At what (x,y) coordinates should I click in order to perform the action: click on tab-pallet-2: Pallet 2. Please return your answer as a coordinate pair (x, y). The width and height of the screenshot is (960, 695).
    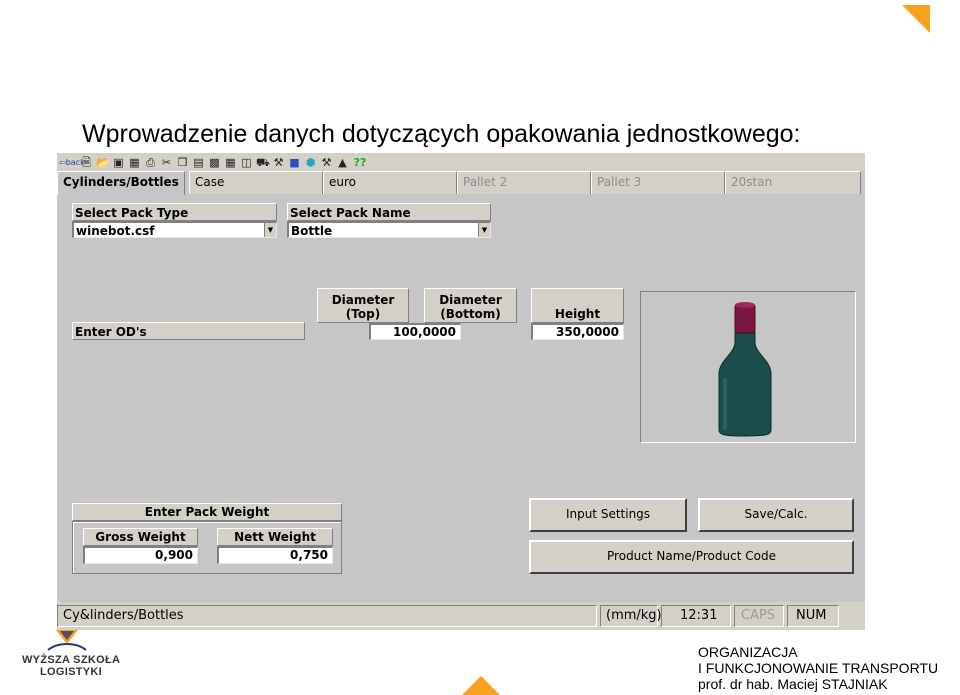
    Looking at the image, I should click on (524, 182).